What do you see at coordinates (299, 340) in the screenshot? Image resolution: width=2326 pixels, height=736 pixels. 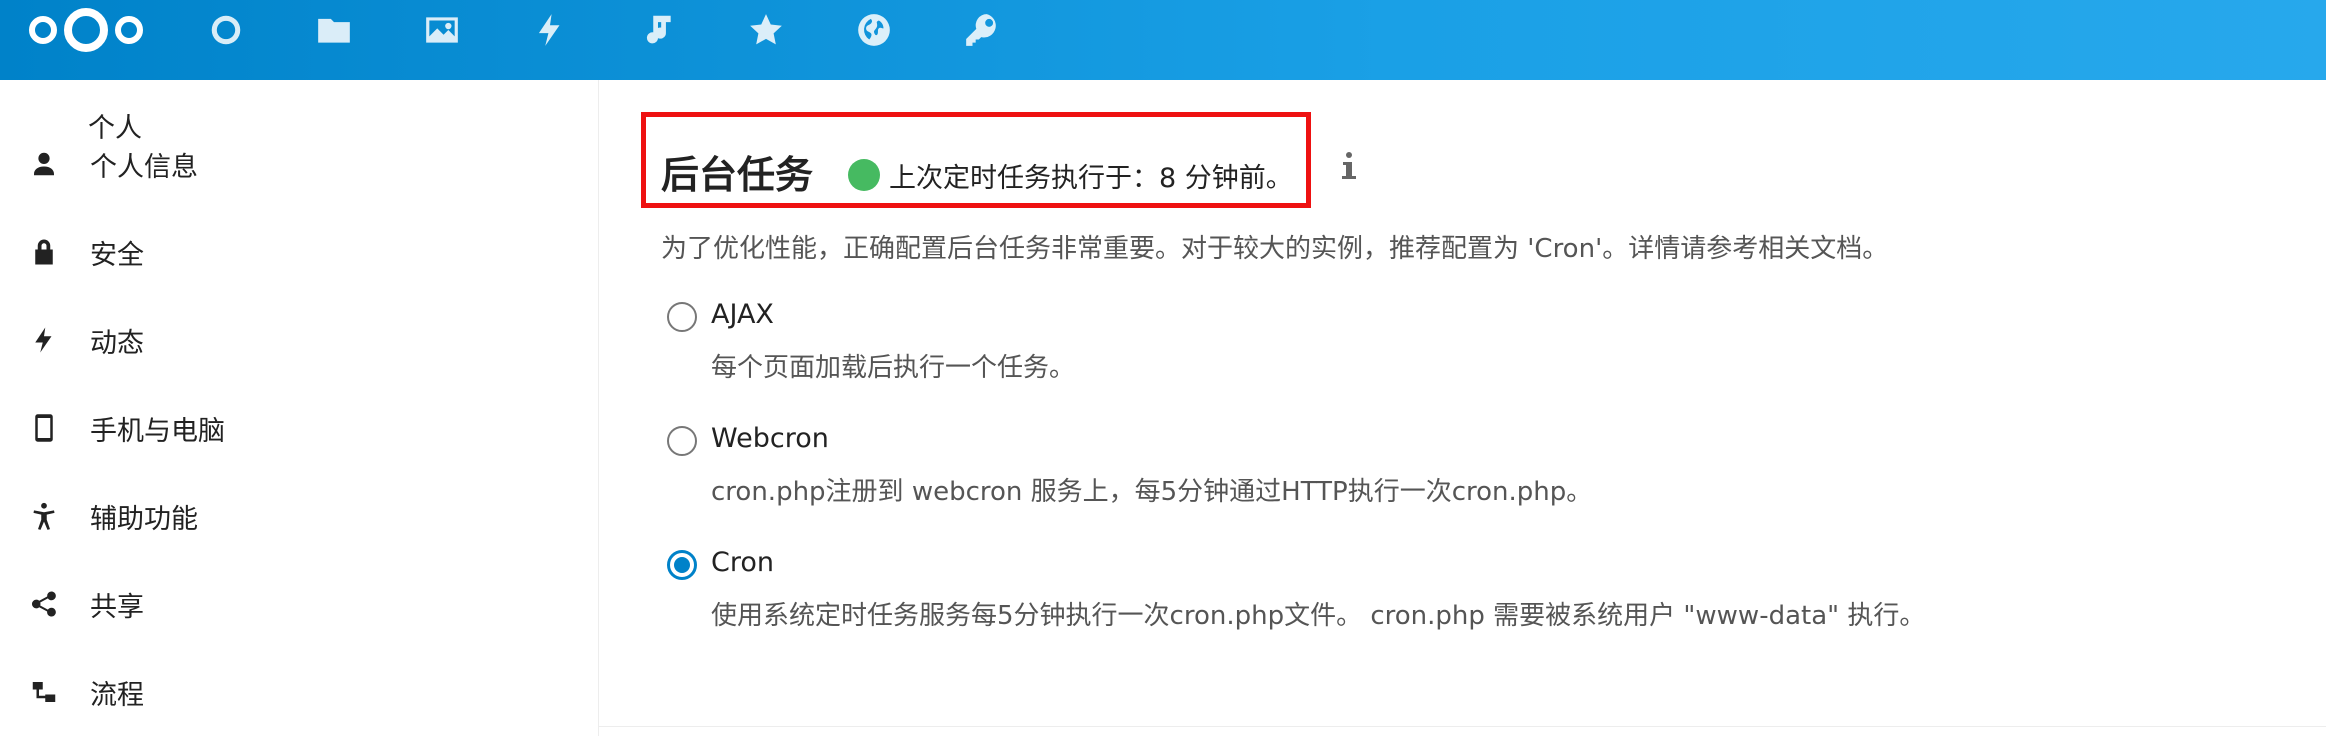 I see `sidebar-item-activity: 动态` at bounding box center [299, 340].